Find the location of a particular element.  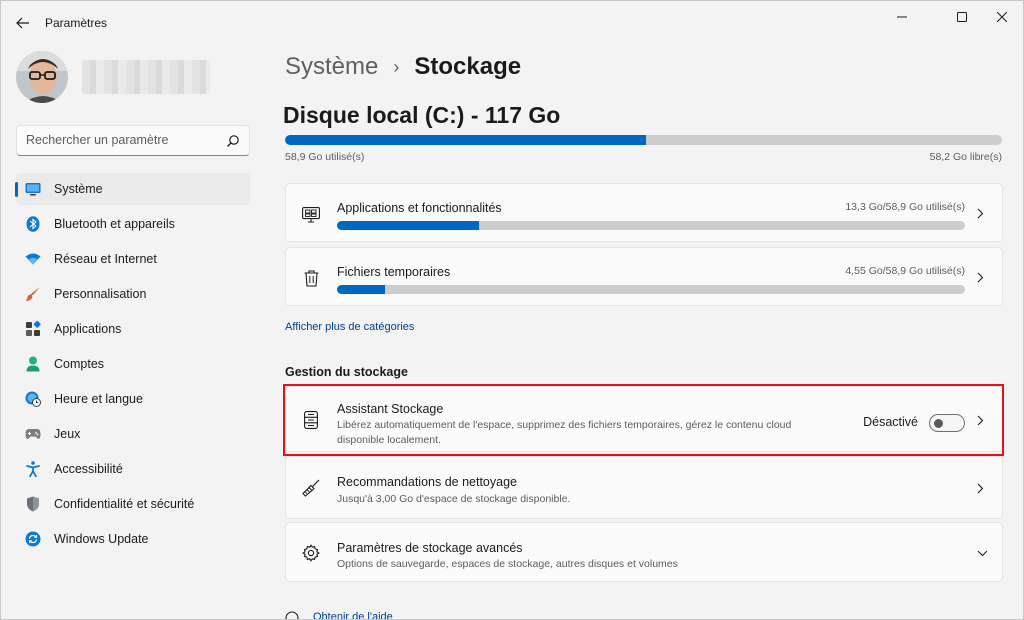

help-row: Obtenir de l'aide is located at coordinates (339, 615).